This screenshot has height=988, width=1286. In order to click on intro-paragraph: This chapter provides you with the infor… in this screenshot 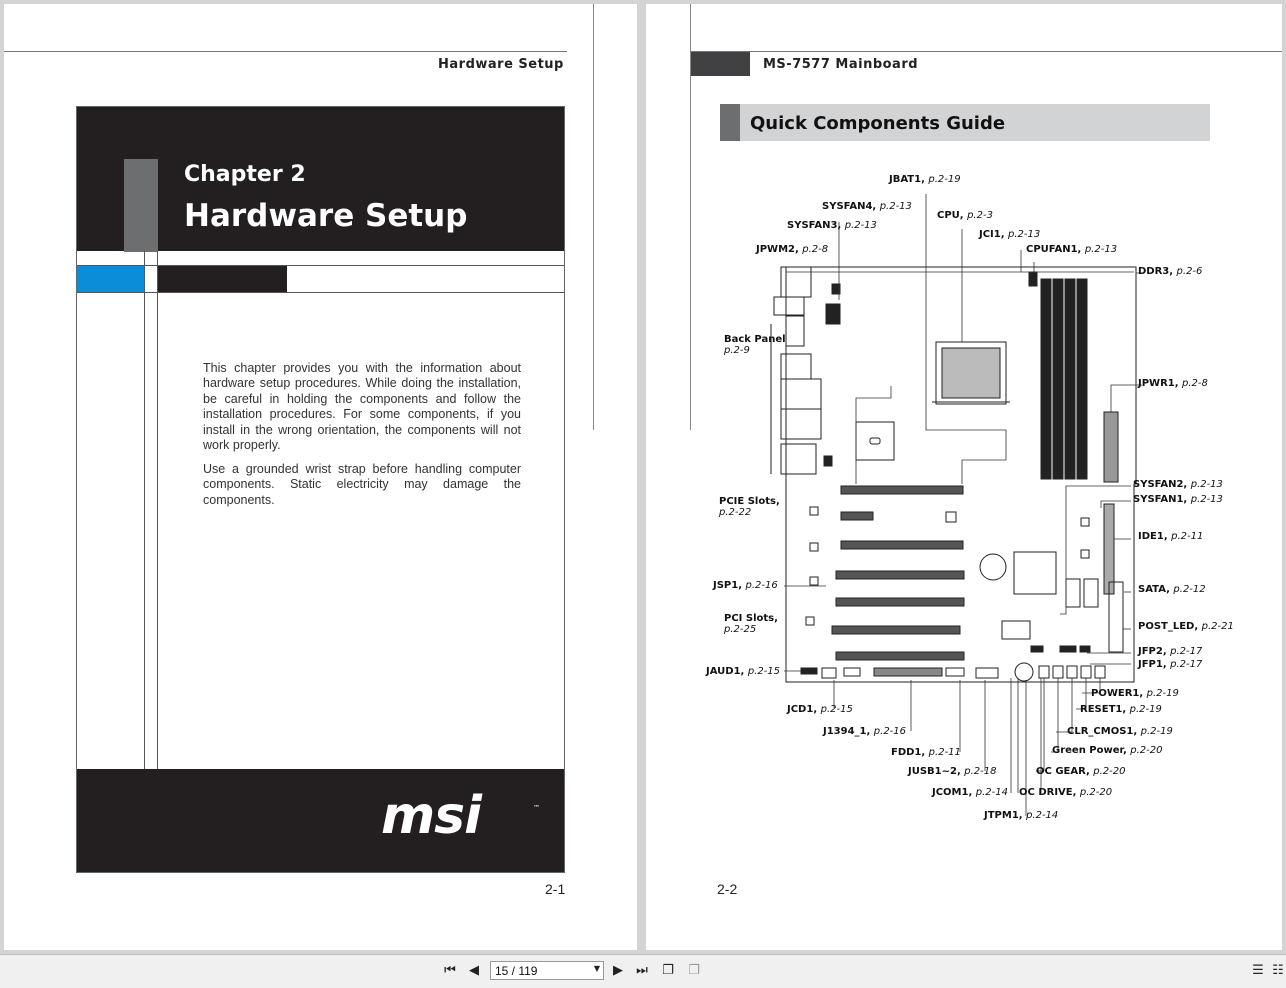, I will do `click(362, 407)`.